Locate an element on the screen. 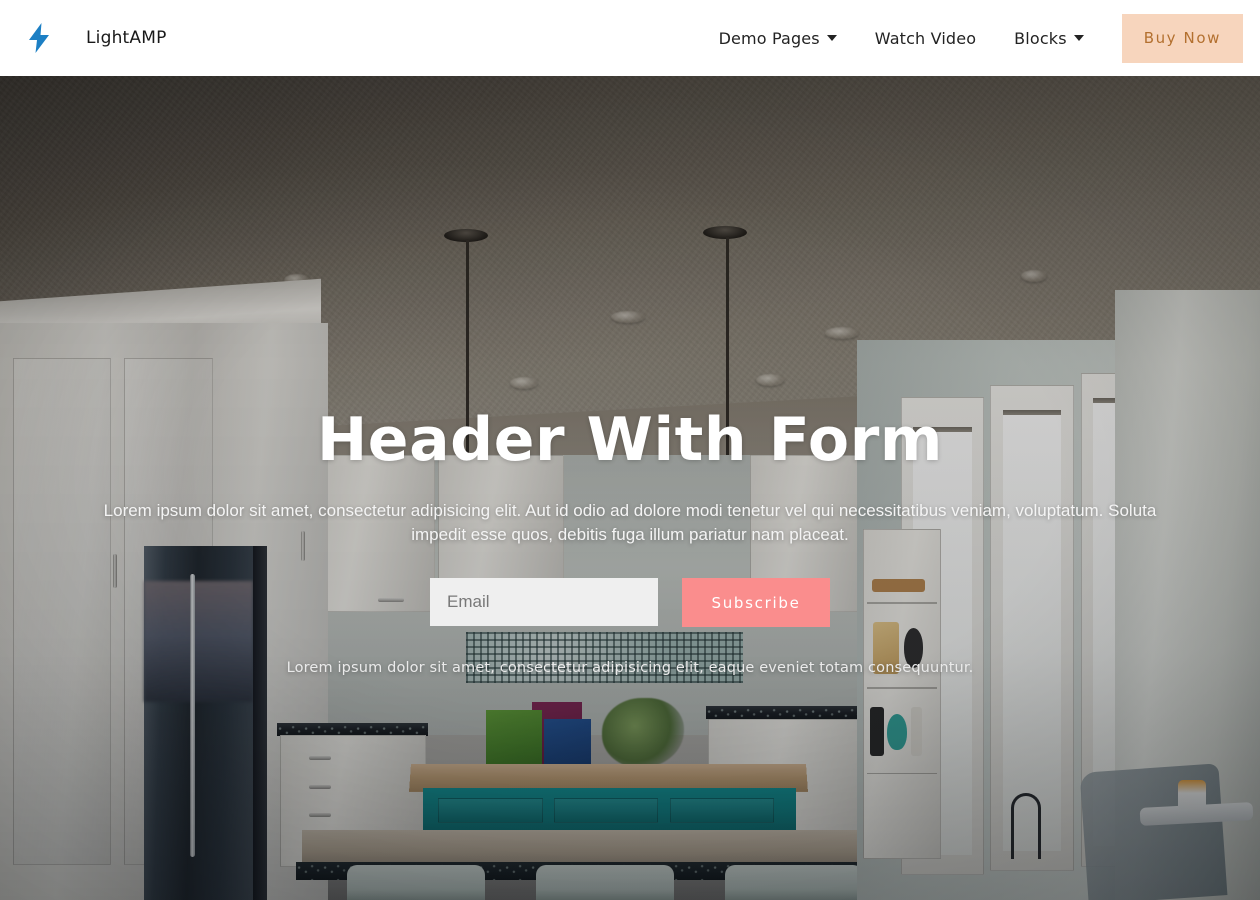 This screenshot has height=900, width=1260. lightning-bolt-icon is located at coordinates (39, 38).